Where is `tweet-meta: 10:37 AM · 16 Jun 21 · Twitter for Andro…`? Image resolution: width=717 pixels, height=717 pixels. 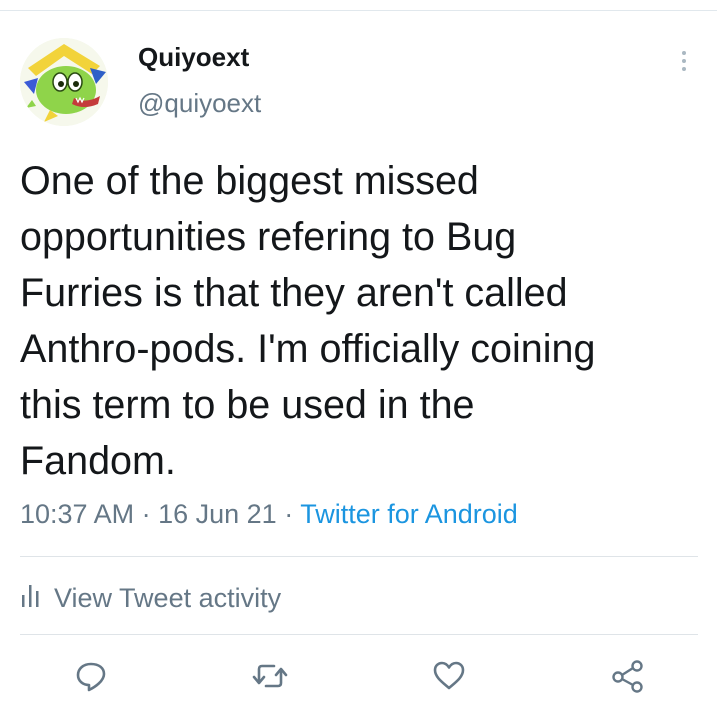 tweet-meta: 10:37 AM · 16 Jun 21 · Twitter for Andro… is located at coordinates (269, 514).